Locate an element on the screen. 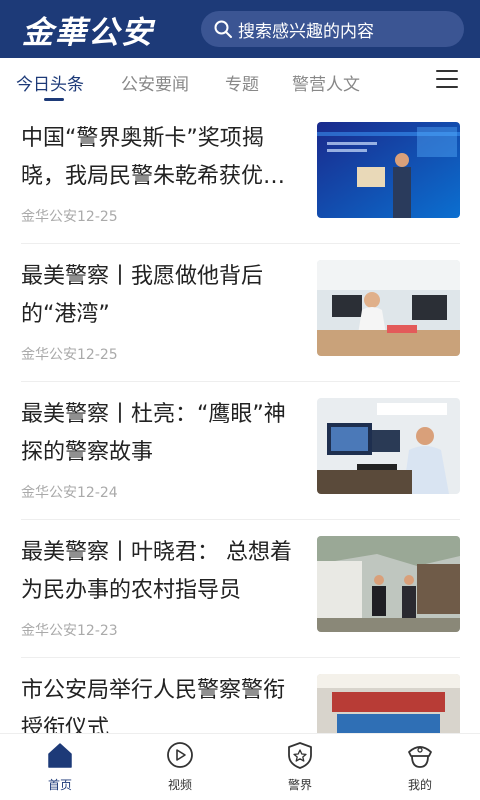 Image resolution: width=480 pixels, height=800 pixels. news-title: 市公安局举行人民警察警衔授衔仪式 is located at coordinates (163, 702).